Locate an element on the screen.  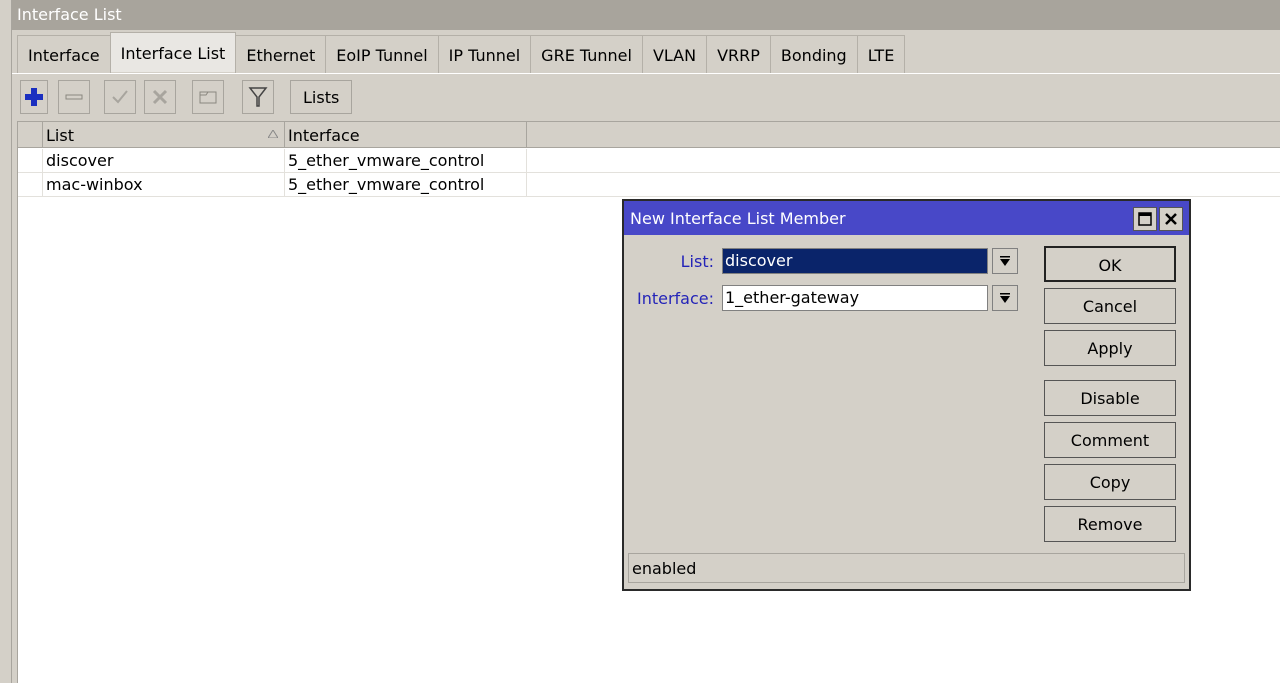
filter-icon is located at coordinates (258, 97).